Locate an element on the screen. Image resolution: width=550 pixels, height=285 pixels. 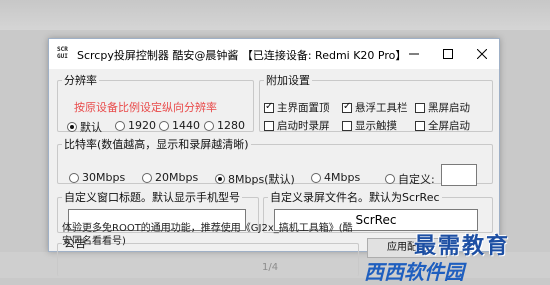
resolution-option-1920: 1920 is located at coordinates (135, 125).